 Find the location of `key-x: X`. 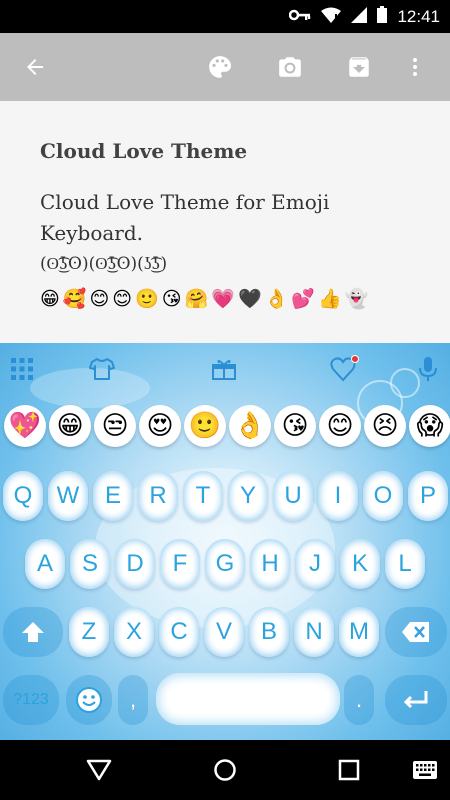

key-x: X is located at coordinates (134, 632).